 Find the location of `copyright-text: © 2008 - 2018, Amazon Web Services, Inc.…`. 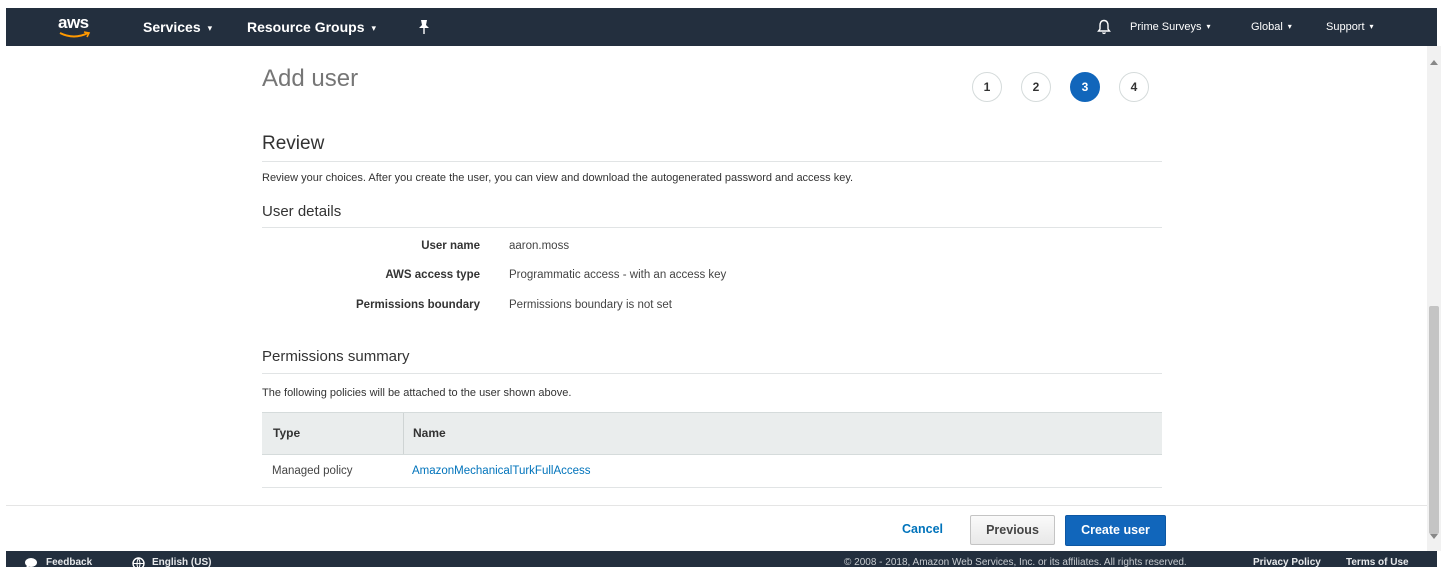

copyright-text: © 2008 - 2018, Amazon Web Services, Inc.… is located at coordinates (1015, 562).